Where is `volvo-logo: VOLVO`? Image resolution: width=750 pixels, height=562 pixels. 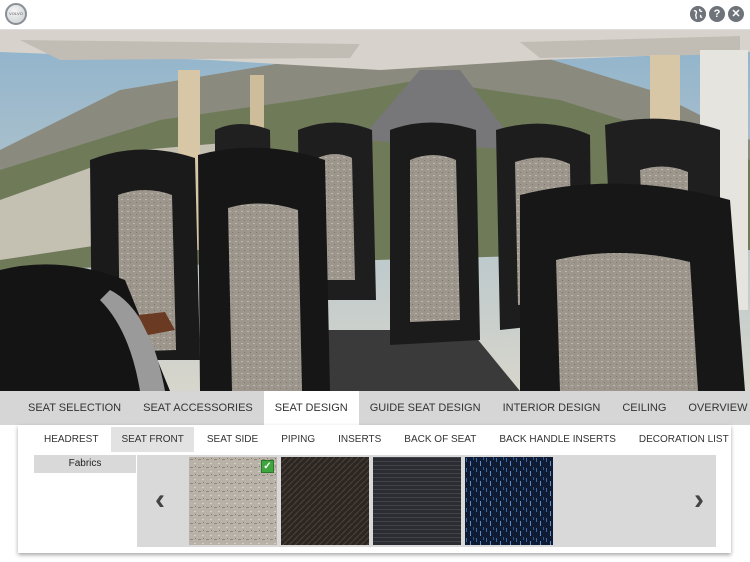 volvo-logo: VOLVO is located at coordinates (16, 14).